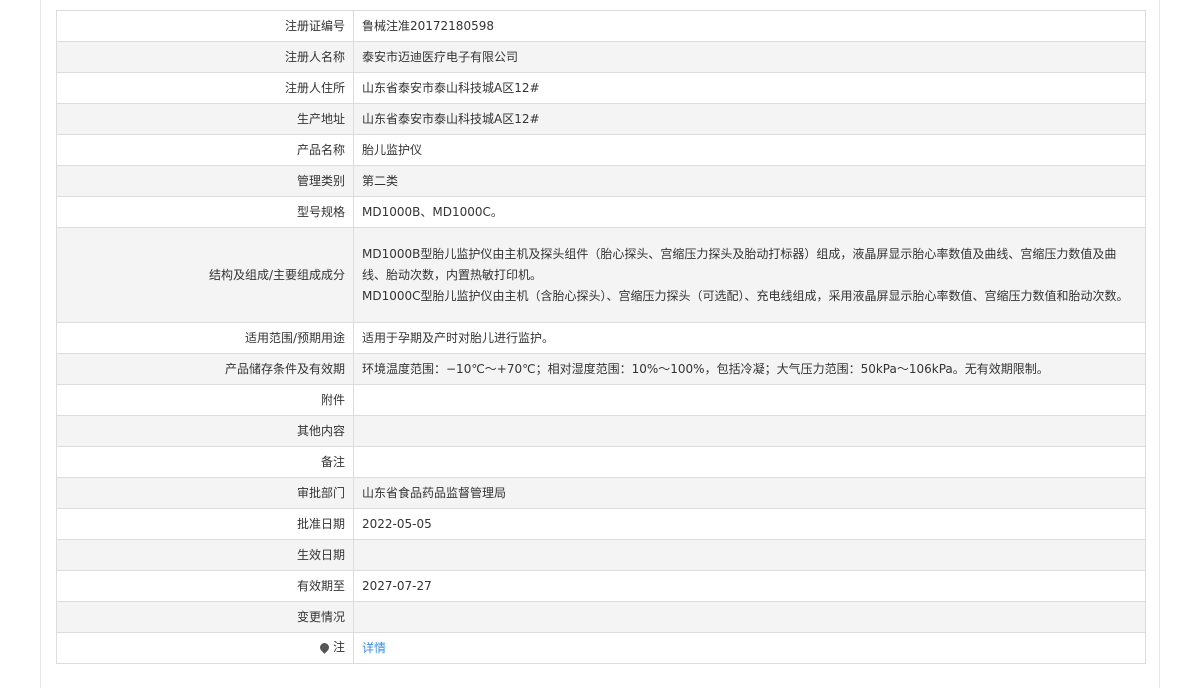 The width and height of the screenshot is (1200, 688). What do you see at coordinates (749, 586) in the screenshot?
I see `field-value: 2027-07-27` at bounding box center [749, 586].